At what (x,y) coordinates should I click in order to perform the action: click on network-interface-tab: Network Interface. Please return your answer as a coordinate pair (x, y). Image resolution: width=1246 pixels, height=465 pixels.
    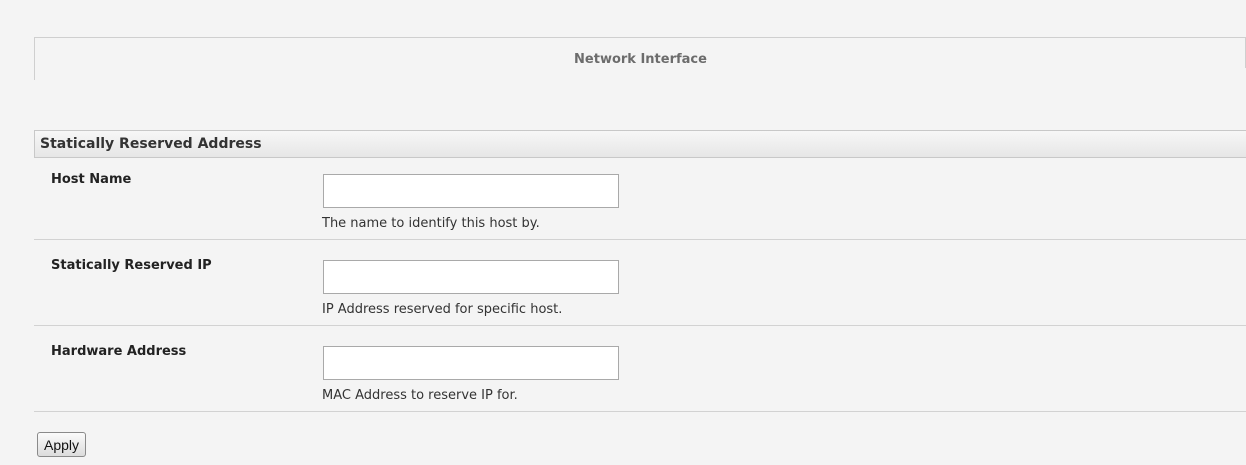
    Looking at the image, I should click on (640, 58).